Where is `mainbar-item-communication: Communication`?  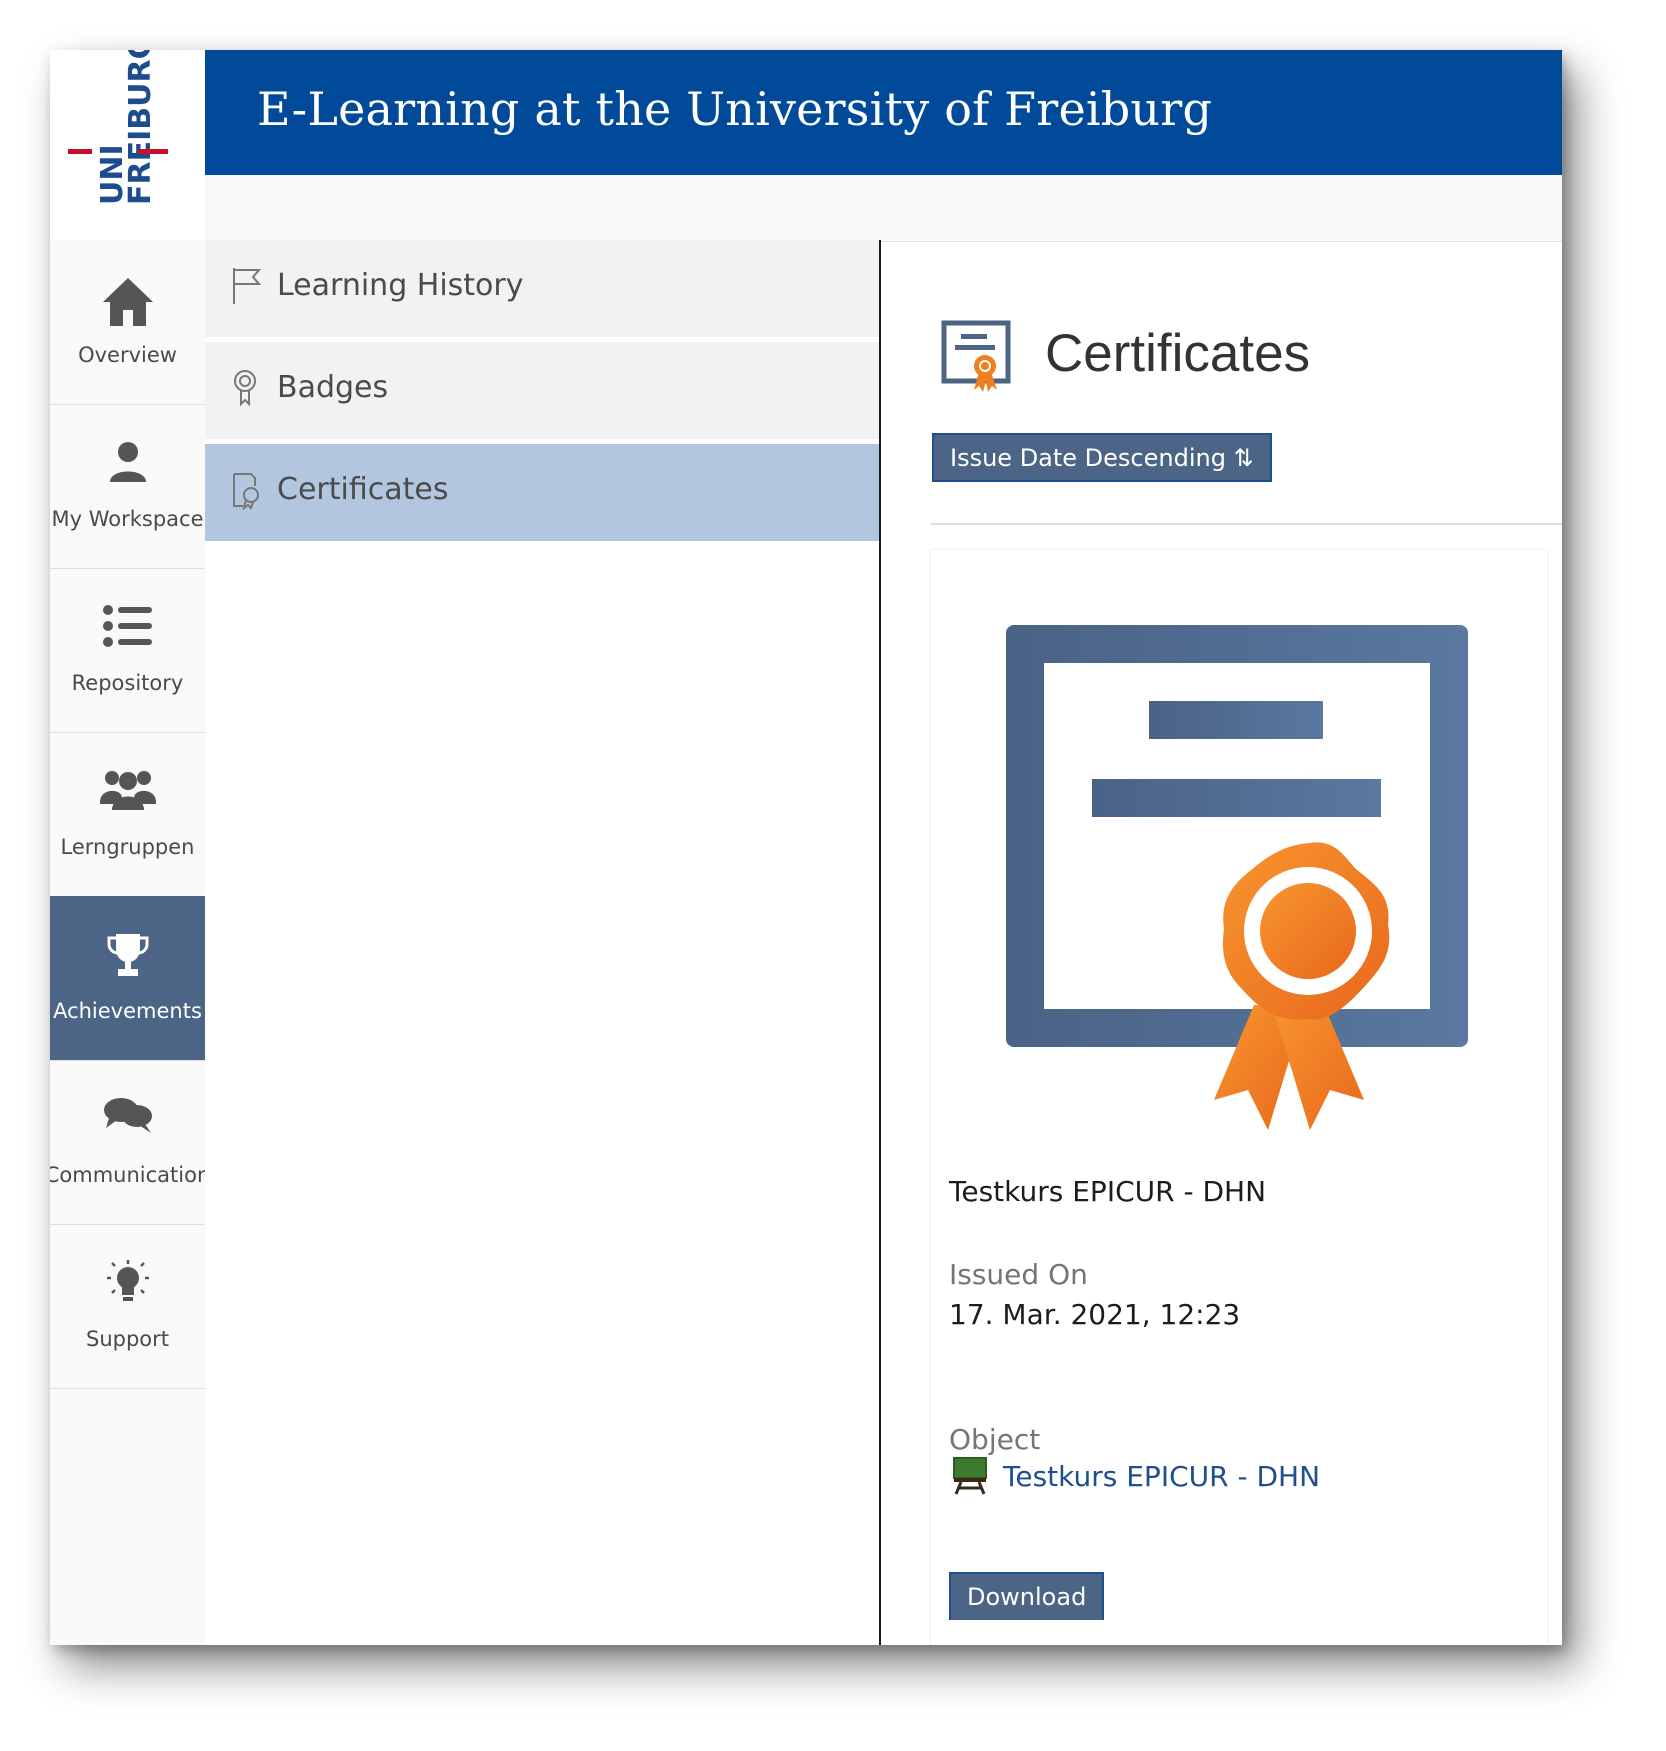 mainbar-item-communication: Communication is located at coordinates (130, 1142).